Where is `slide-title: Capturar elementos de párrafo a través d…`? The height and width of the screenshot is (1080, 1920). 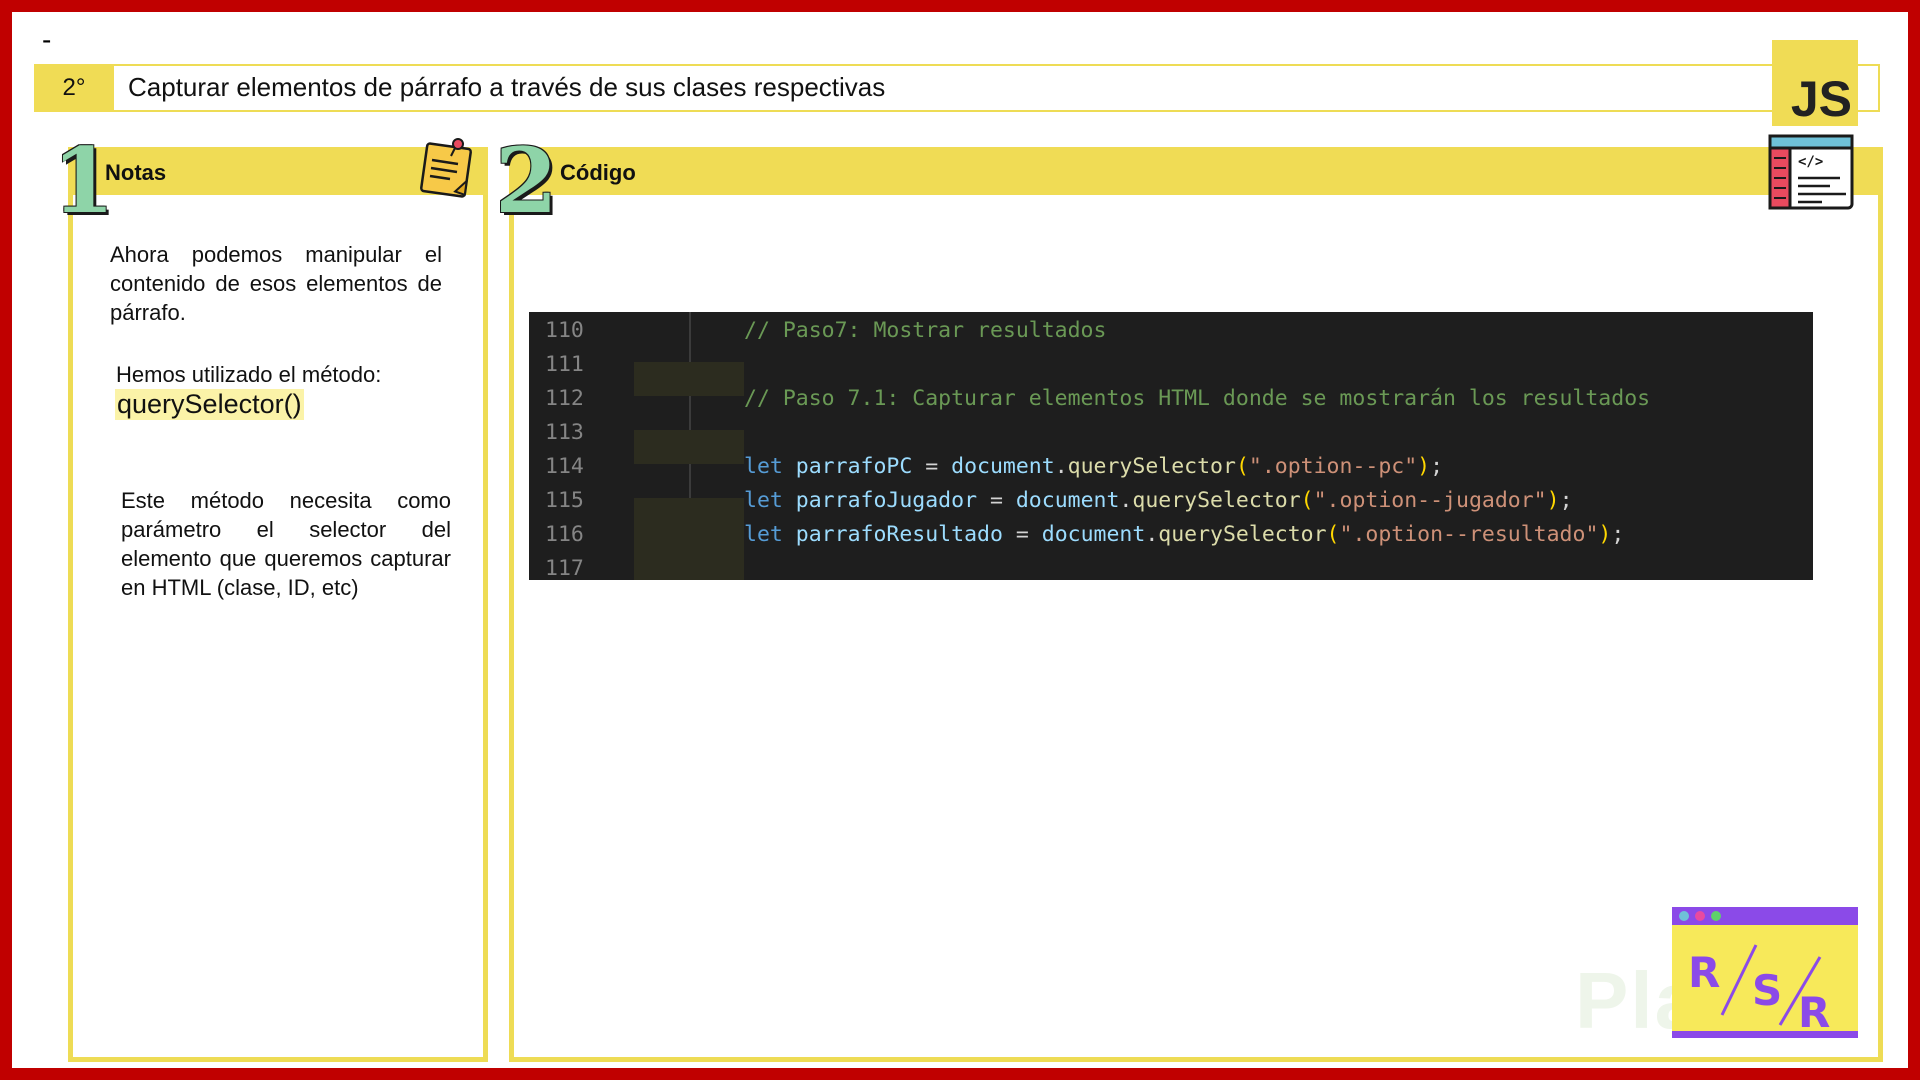
slide-title: Capturar elementos de párrafo a través d… is located at coordinates (507, 87).